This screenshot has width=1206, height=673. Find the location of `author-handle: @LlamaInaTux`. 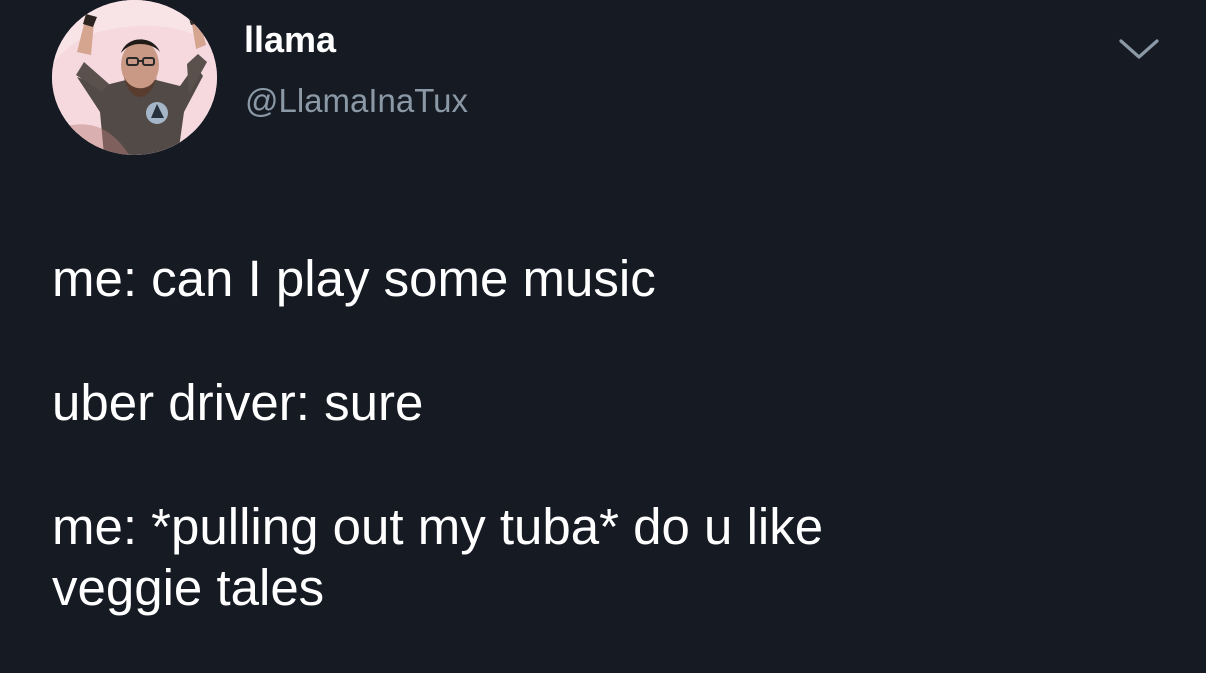

author-handle: @LlamaInaTux is located at coordinates (356, 100).